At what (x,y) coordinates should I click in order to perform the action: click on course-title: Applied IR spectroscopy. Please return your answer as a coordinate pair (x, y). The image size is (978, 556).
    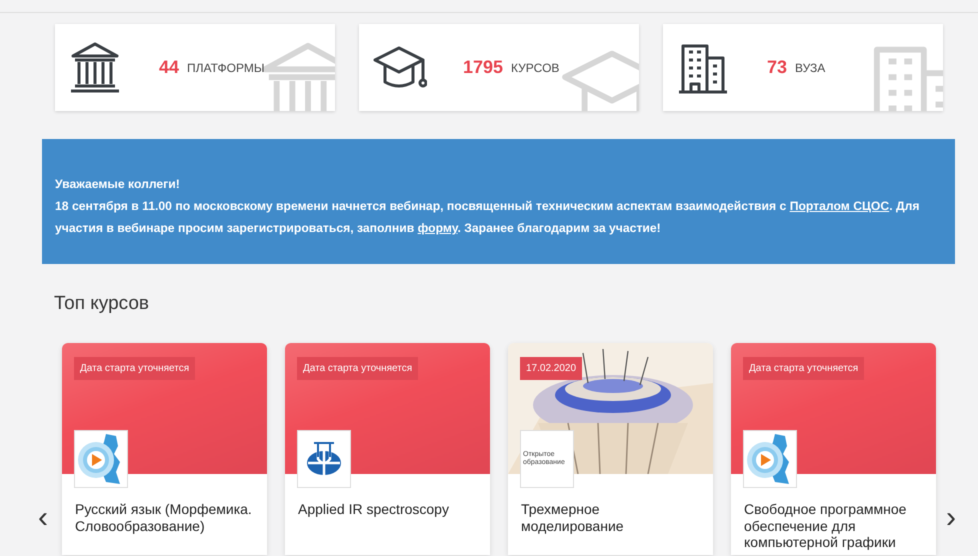
    Looking at the image, I should click on (373, 509).